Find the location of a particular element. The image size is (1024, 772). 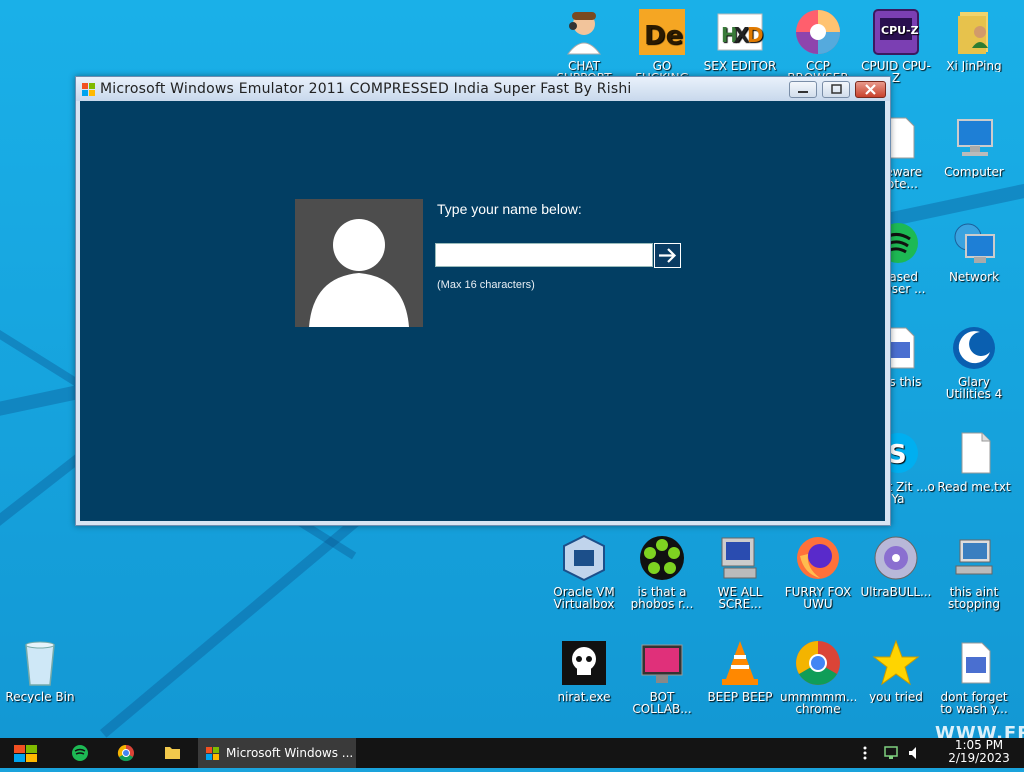

submit-arrow-button is located at coordinates (667, 255).